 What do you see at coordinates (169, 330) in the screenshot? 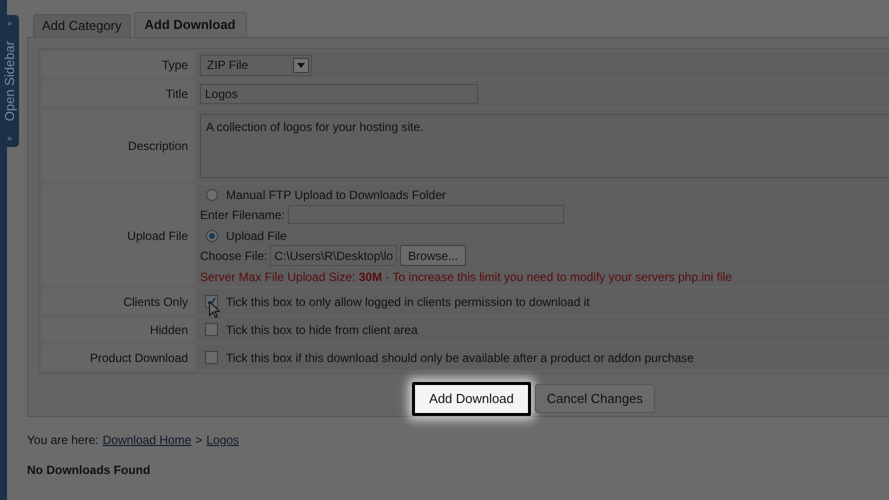
I see `field-label: Hidden` at bounding box center [169, 330].